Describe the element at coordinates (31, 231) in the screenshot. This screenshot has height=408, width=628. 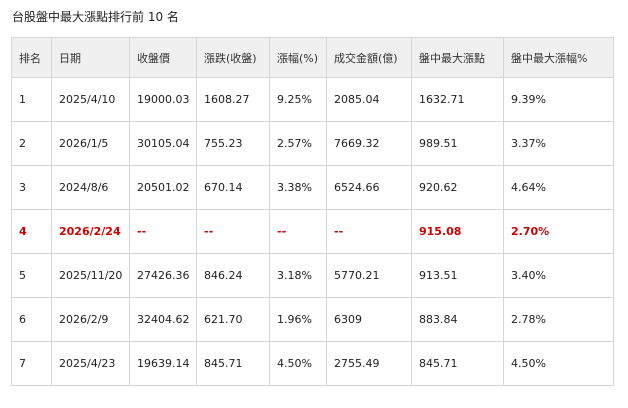
I see `cell-rank: 4` at that location.